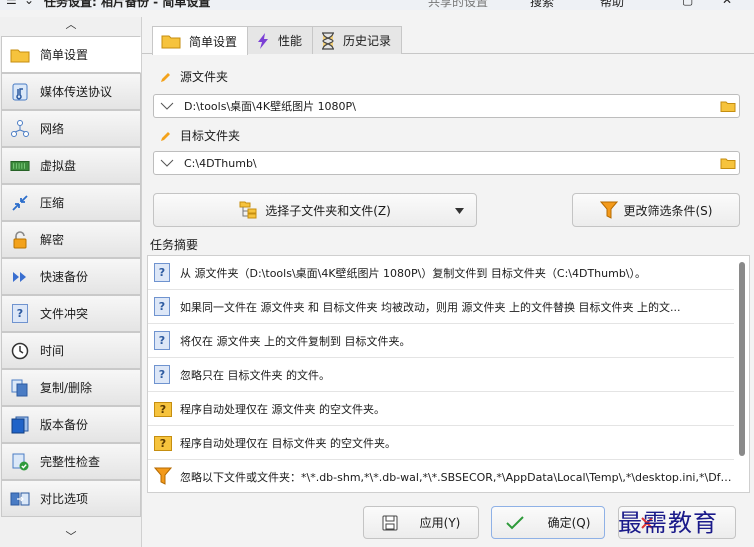  I want to click on fast-forward-icon, so click(20, 277).